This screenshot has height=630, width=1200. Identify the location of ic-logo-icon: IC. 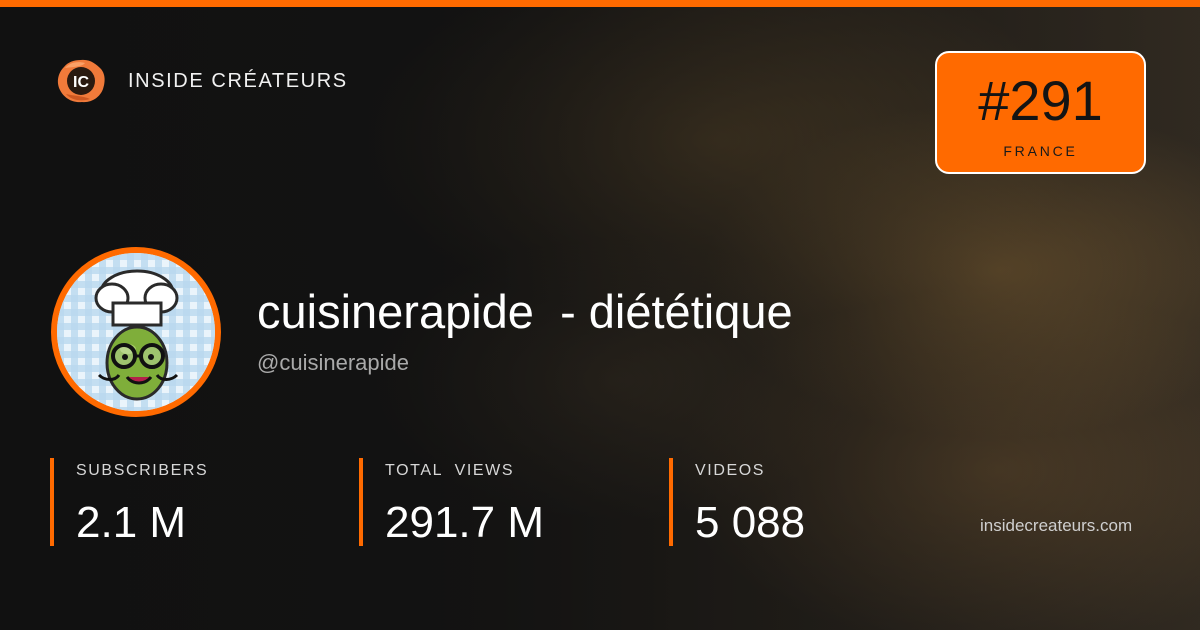
(81, 81).